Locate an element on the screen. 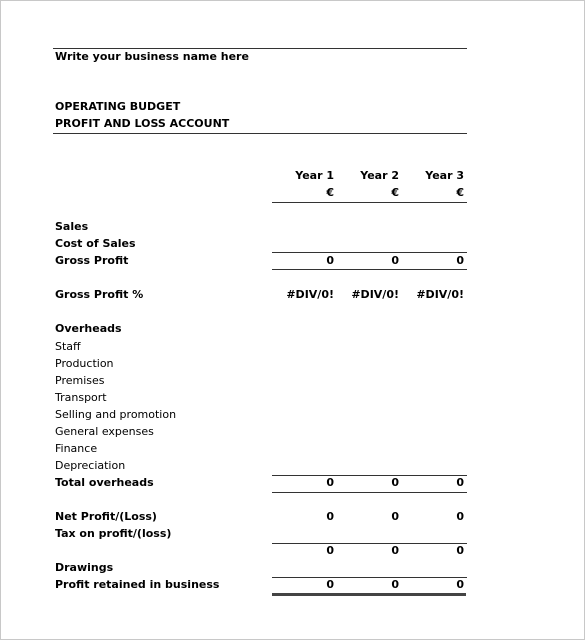 The image size is (585, 640). table-row-after-tax: 0 0 0 is located at coordinates (261, 550).